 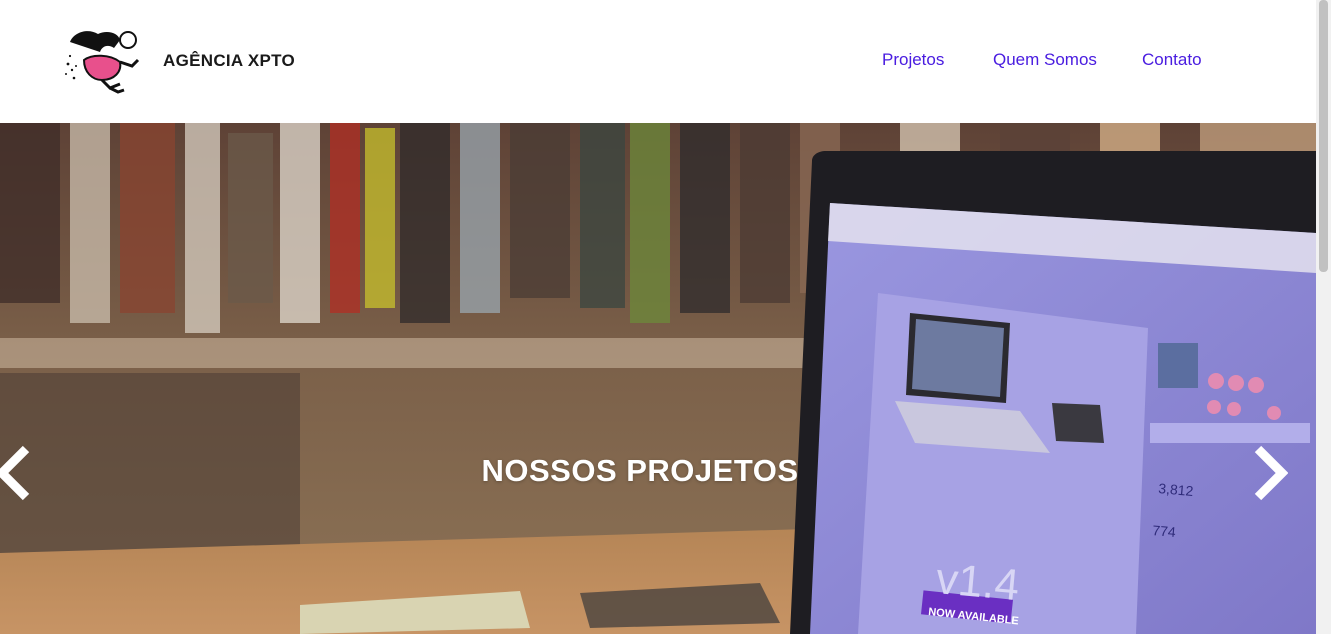 I want to click on main-nav: Projetos Quem Somos Contato, so click(x=658, y=62).